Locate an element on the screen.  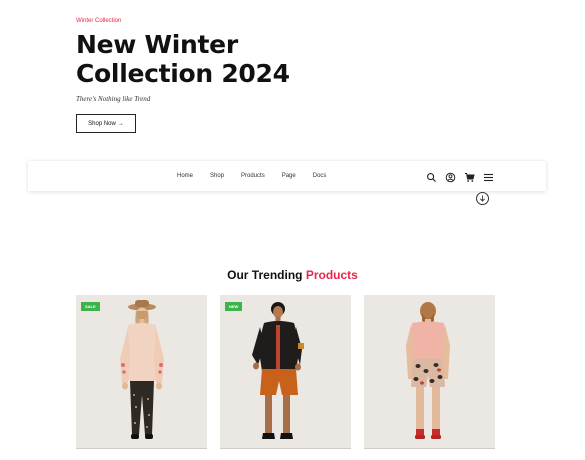
section-title: Our Trending Products is located at coordinates (292, 275).